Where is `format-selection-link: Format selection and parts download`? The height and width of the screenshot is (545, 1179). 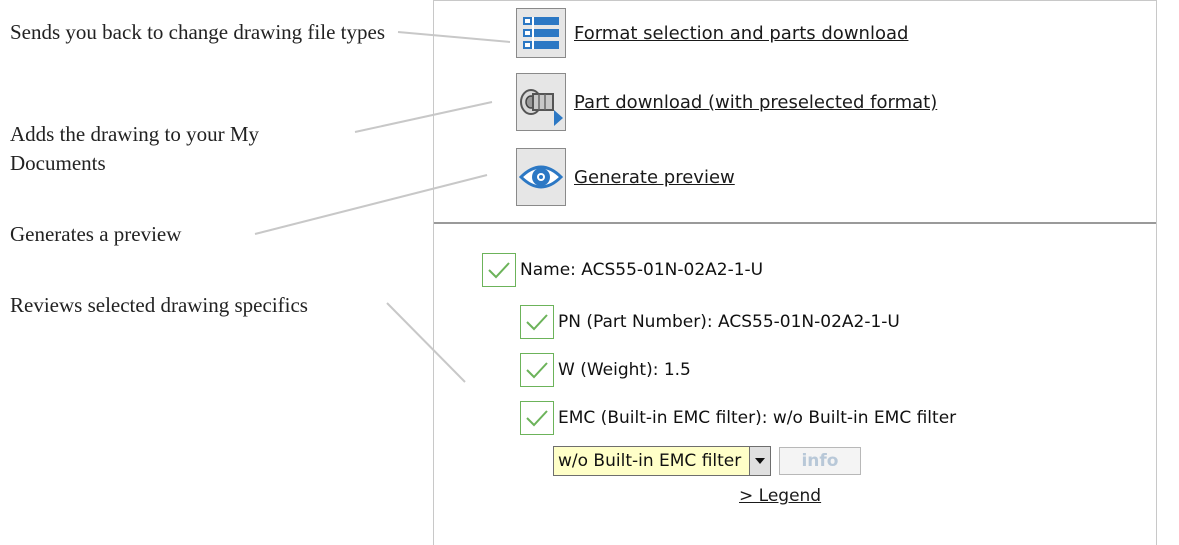 format-selection-link: Format selection and parts download is located at coordinates (741, 33).